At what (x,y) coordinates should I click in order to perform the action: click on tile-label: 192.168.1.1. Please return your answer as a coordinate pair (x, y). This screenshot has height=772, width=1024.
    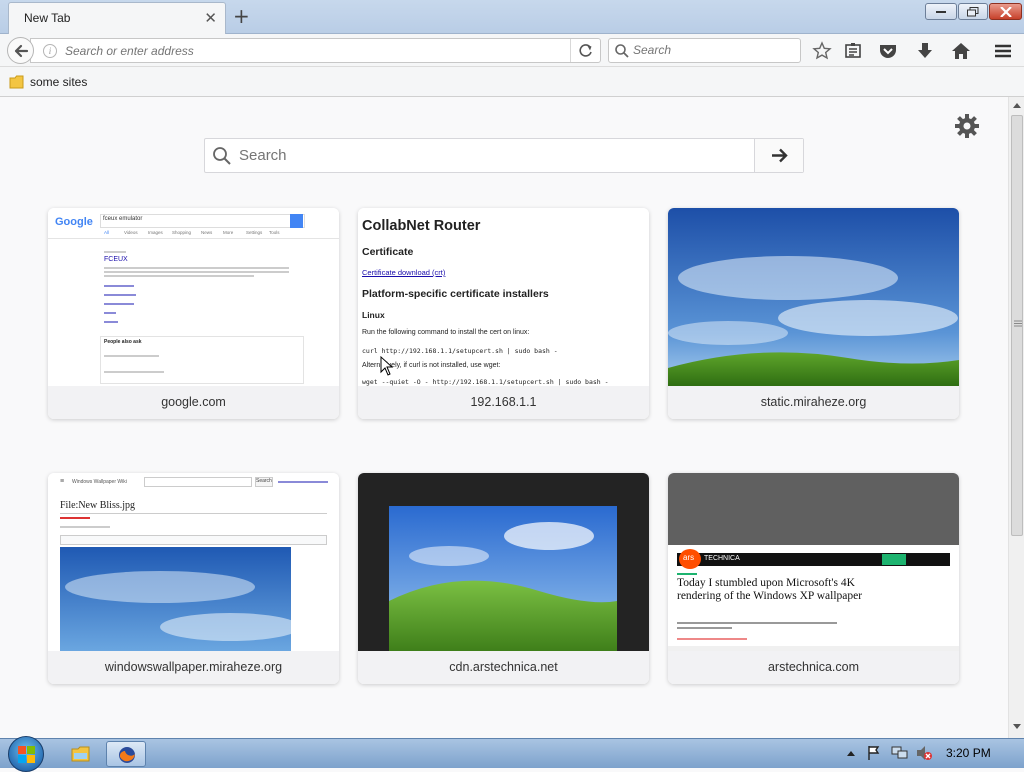
    Looking at the image, I should click on (503, 402).